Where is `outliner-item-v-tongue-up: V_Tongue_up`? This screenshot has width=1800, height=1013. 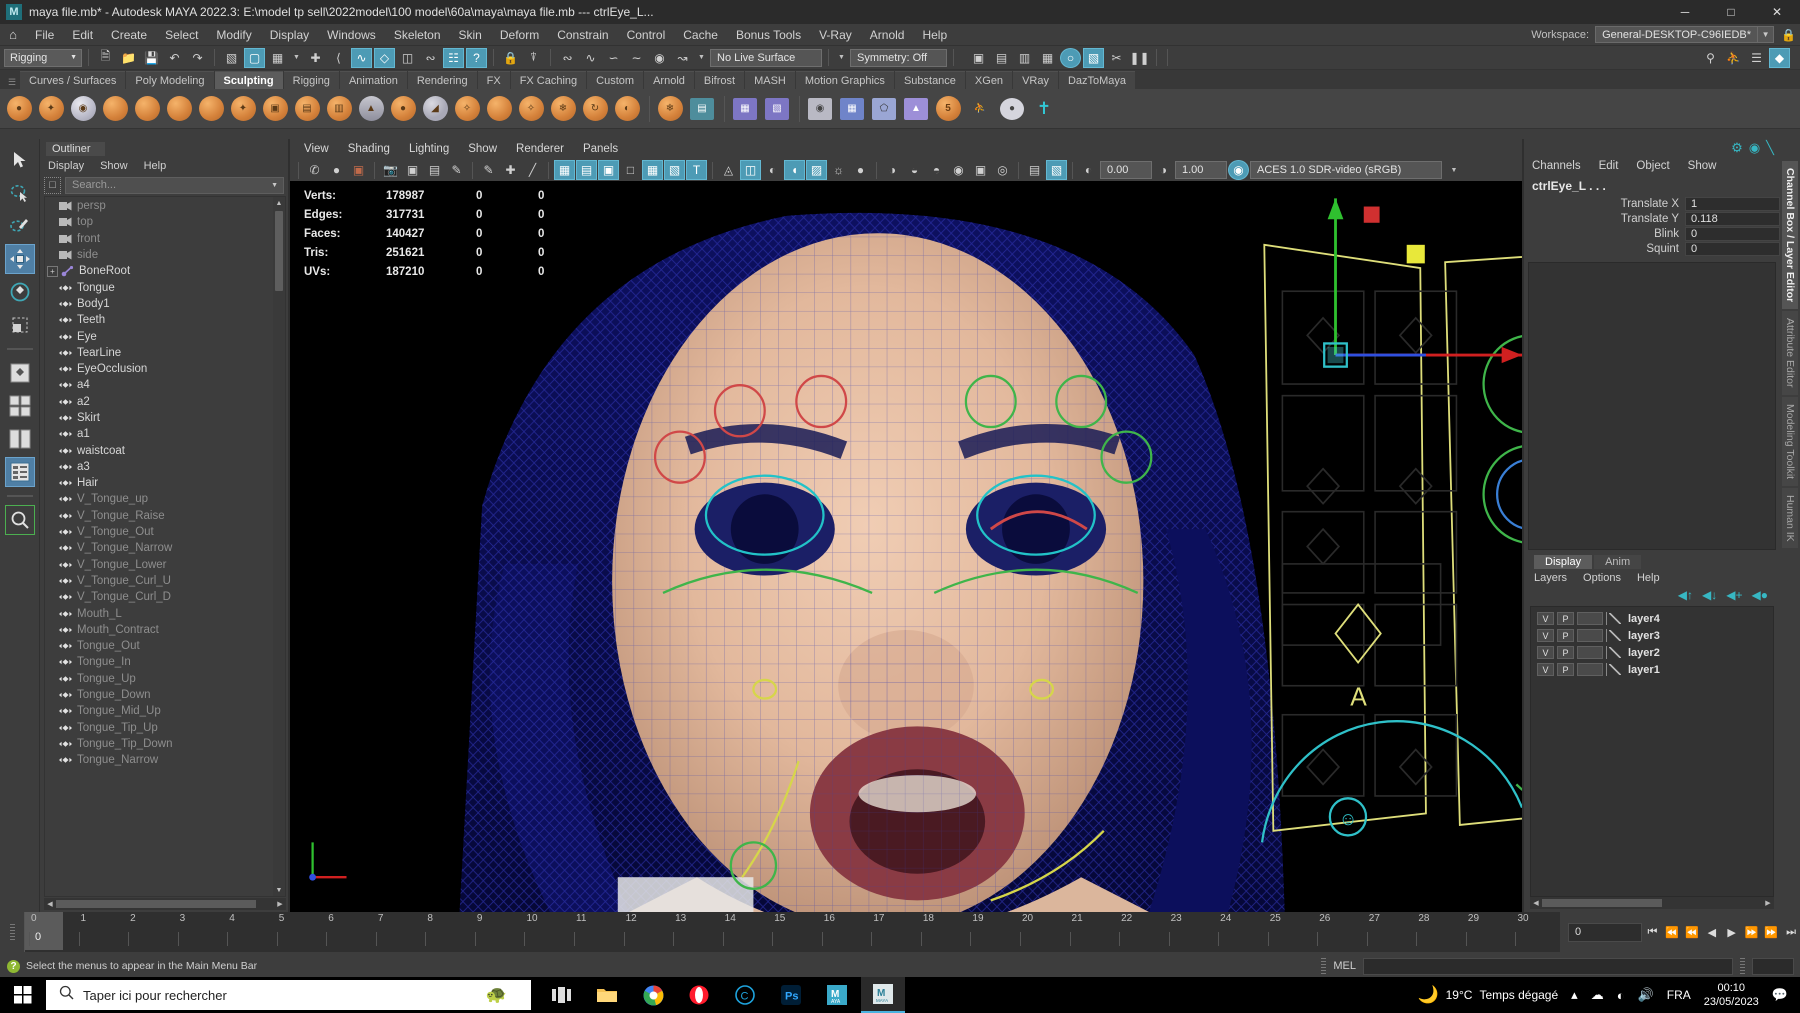 outliner-item-v-tongue-up: V_Tongue_up is located at coordinates (165, 499).